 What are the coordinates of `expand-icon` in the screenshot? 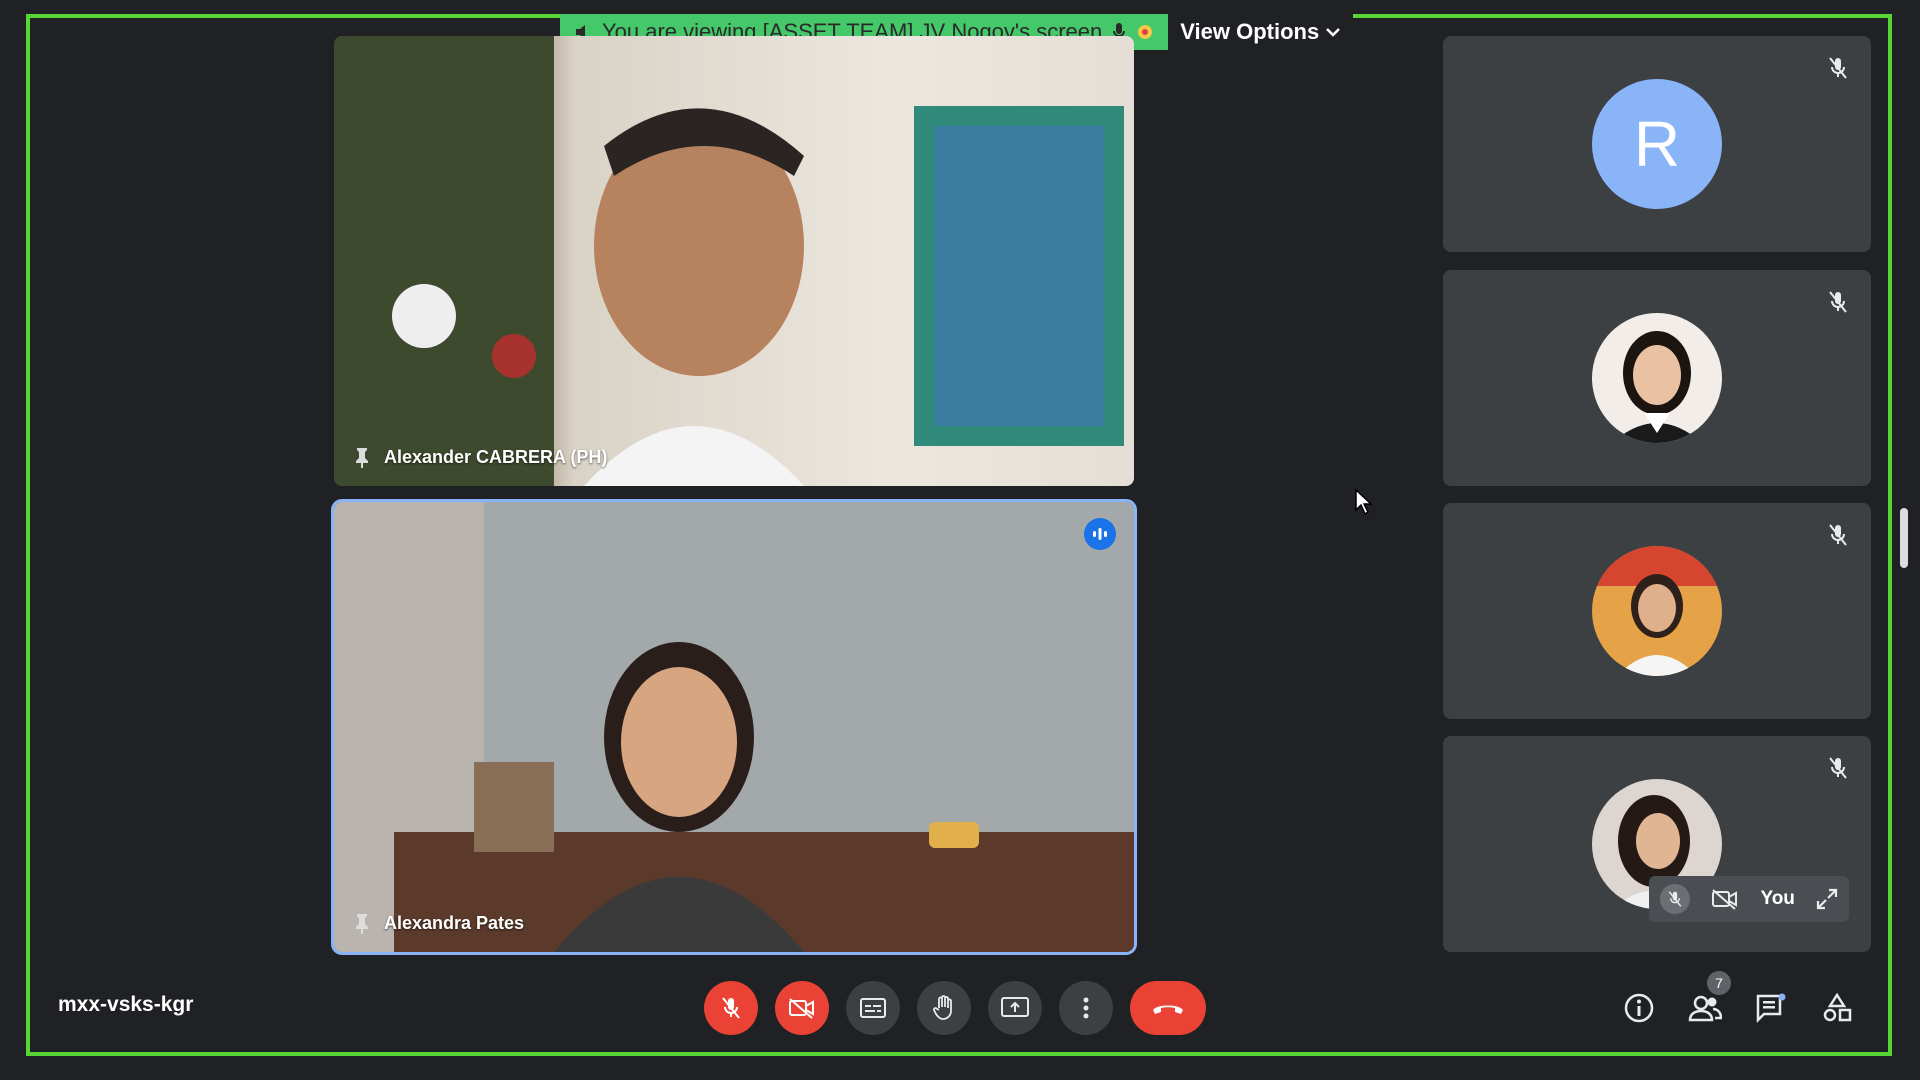 It's located at (1827, 899).